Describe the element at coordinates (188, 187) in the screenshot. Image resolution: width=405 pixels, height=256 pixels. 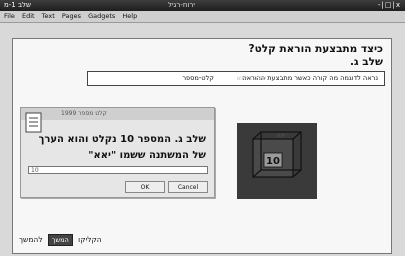
I see `cancel-button: Cancel` at that location.